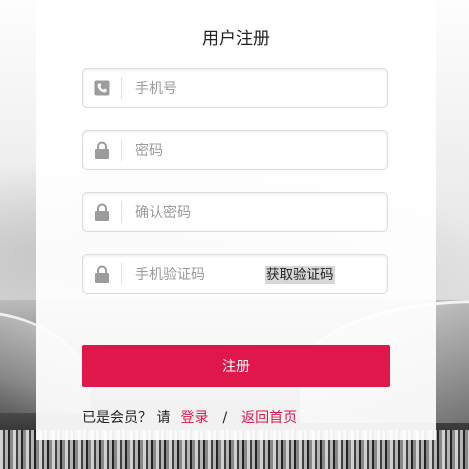 Image resolution: width=469 pixels, height=469 pixels. Describe the element at coordinates (236, 39) in the screenshot. I see `page-title: 用户注册` at that location.